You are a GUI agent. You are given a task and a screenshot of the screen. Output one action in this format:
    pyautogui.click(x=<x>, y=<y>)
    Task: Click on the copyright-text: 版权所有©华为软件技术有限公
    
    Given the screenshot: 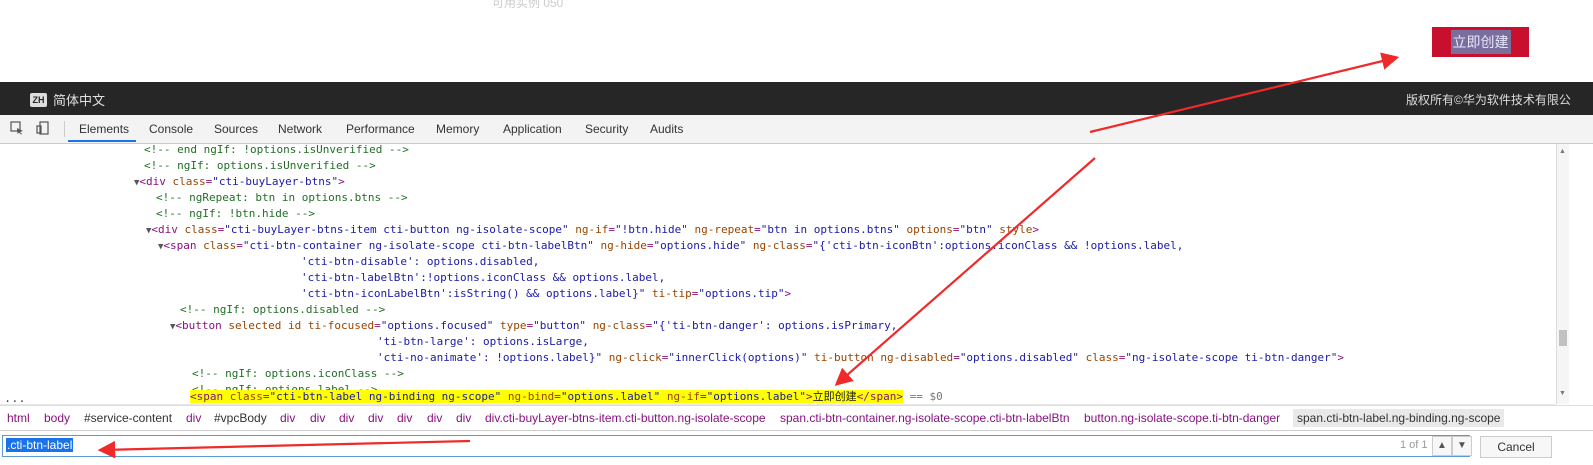 What is the action you would take?
    pyautogui.click(x=1488, y=100)
    